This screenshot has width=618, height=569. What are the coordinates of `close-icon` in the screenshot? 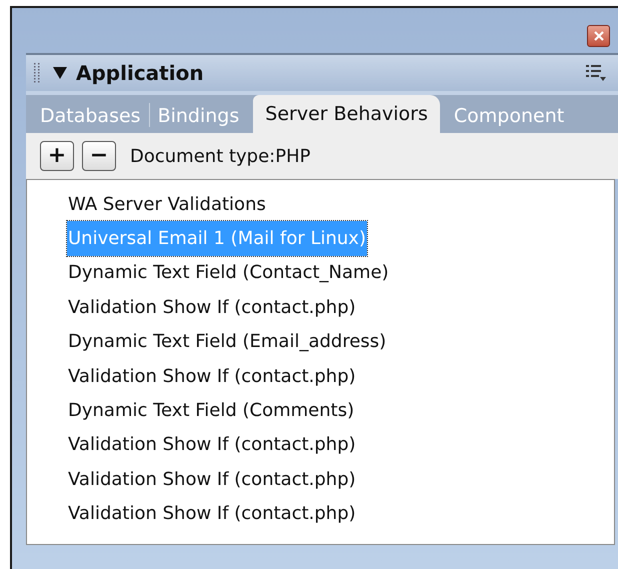 It's located at (599, 36).